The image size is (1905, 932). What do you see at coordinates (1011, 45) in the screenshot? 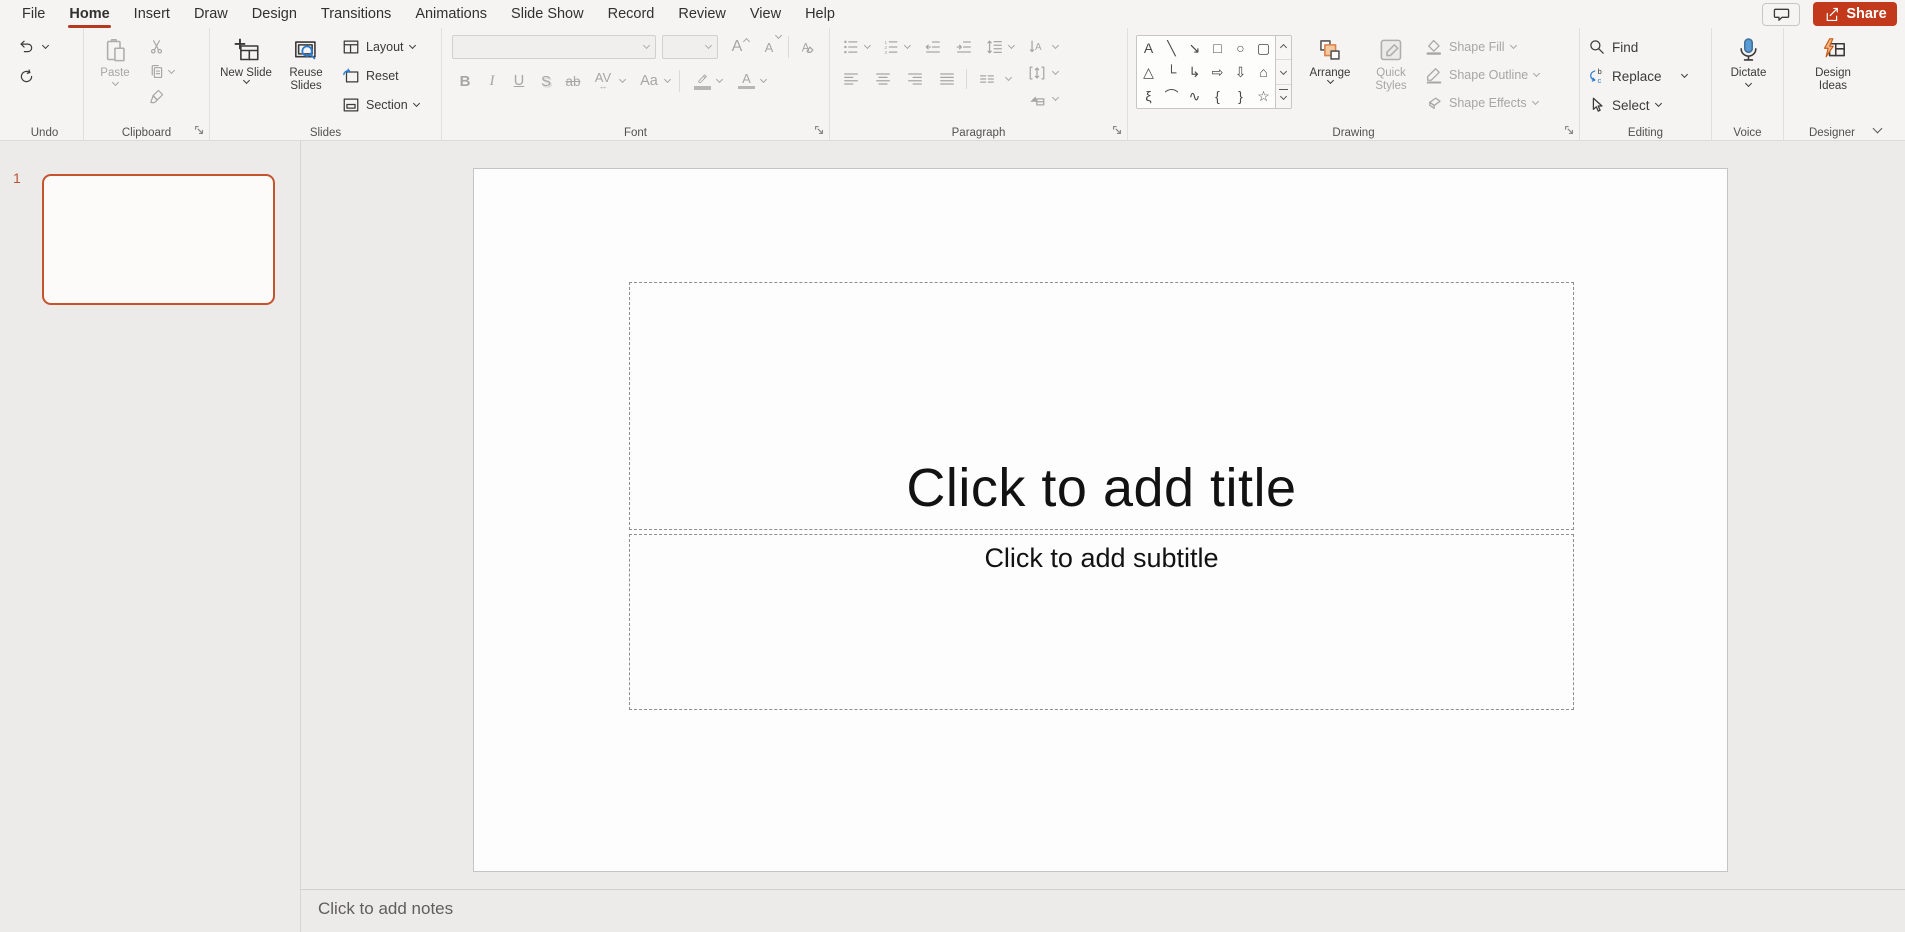
I see `line-spacing-chevron` at bounding box center [1011, 45].